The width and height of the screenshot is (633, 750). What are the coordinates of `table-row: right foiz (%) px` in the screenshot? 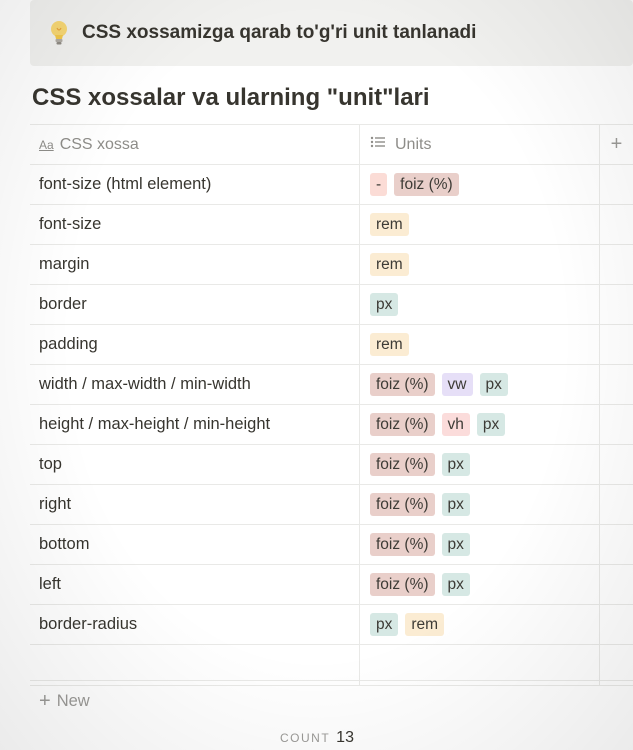 It's located at (331, 505).